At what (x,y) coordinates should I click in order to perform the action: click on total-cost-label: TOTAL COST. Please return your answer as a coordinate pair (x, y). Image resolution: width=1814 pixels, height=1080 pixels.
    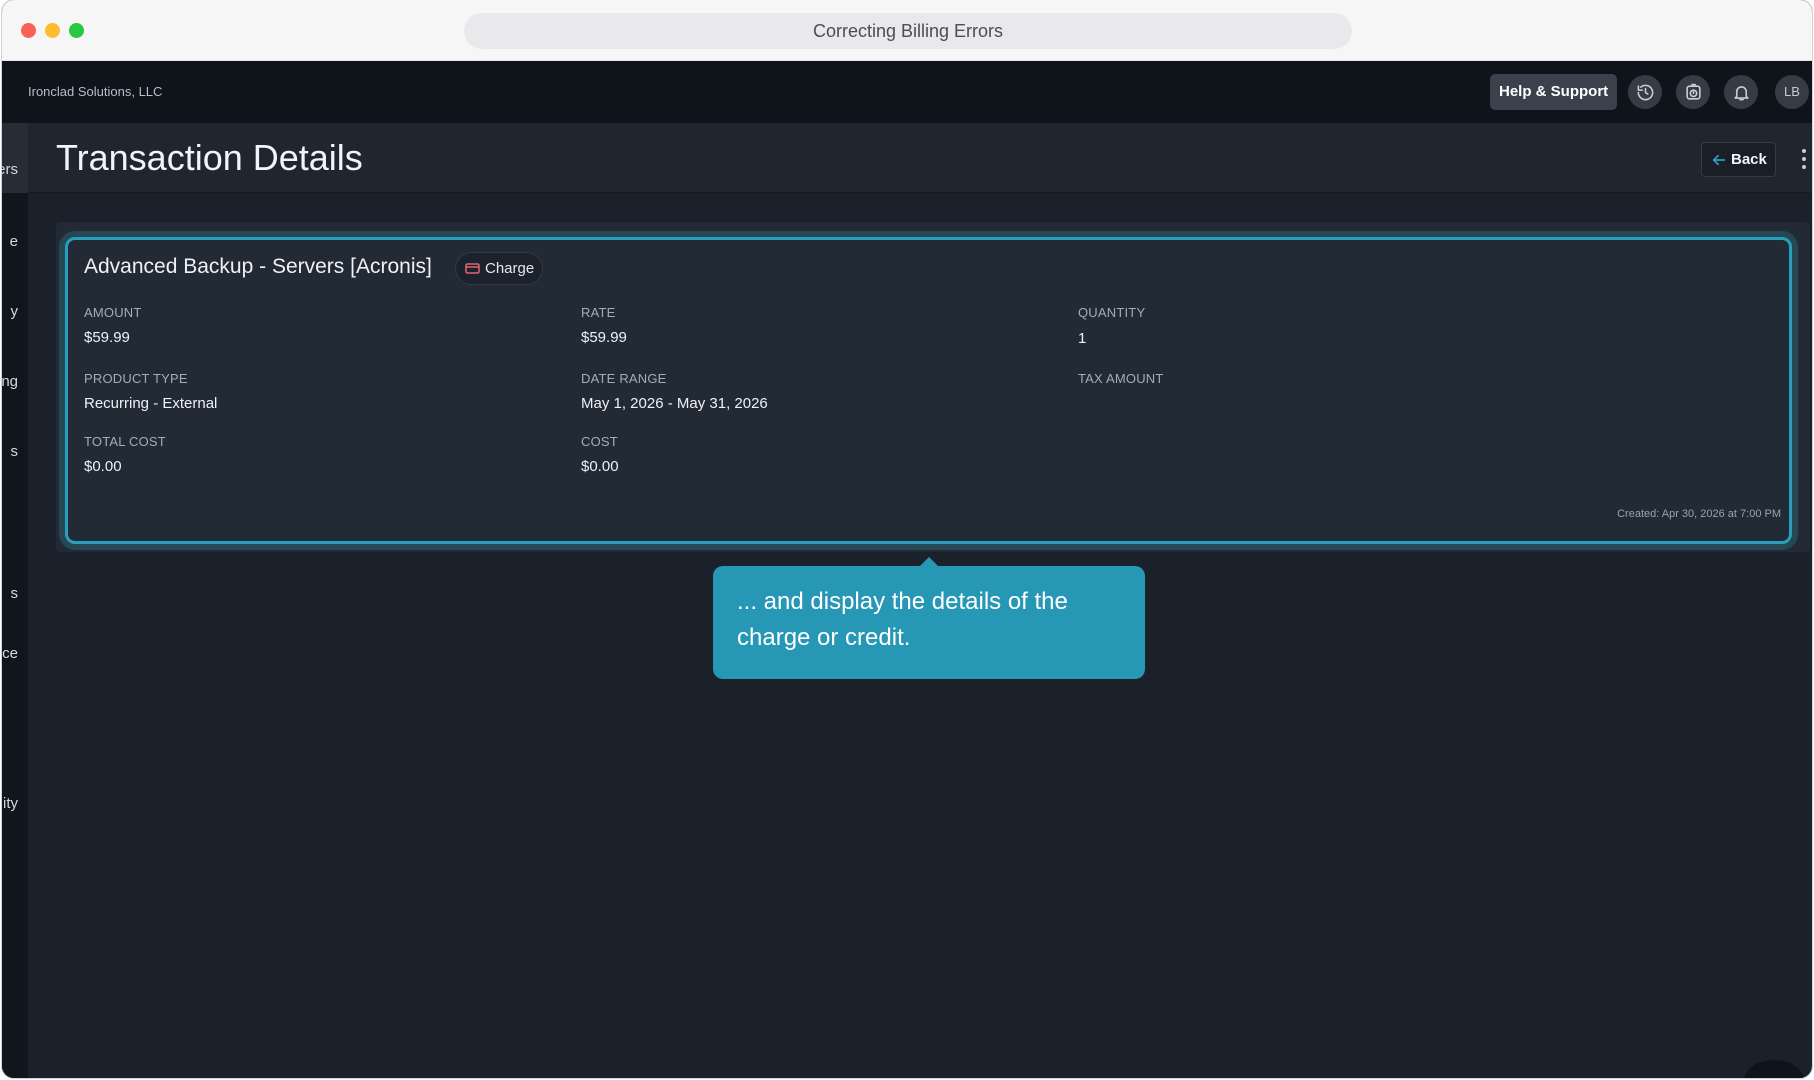
    Looking at the image, I should click on (125, 441).